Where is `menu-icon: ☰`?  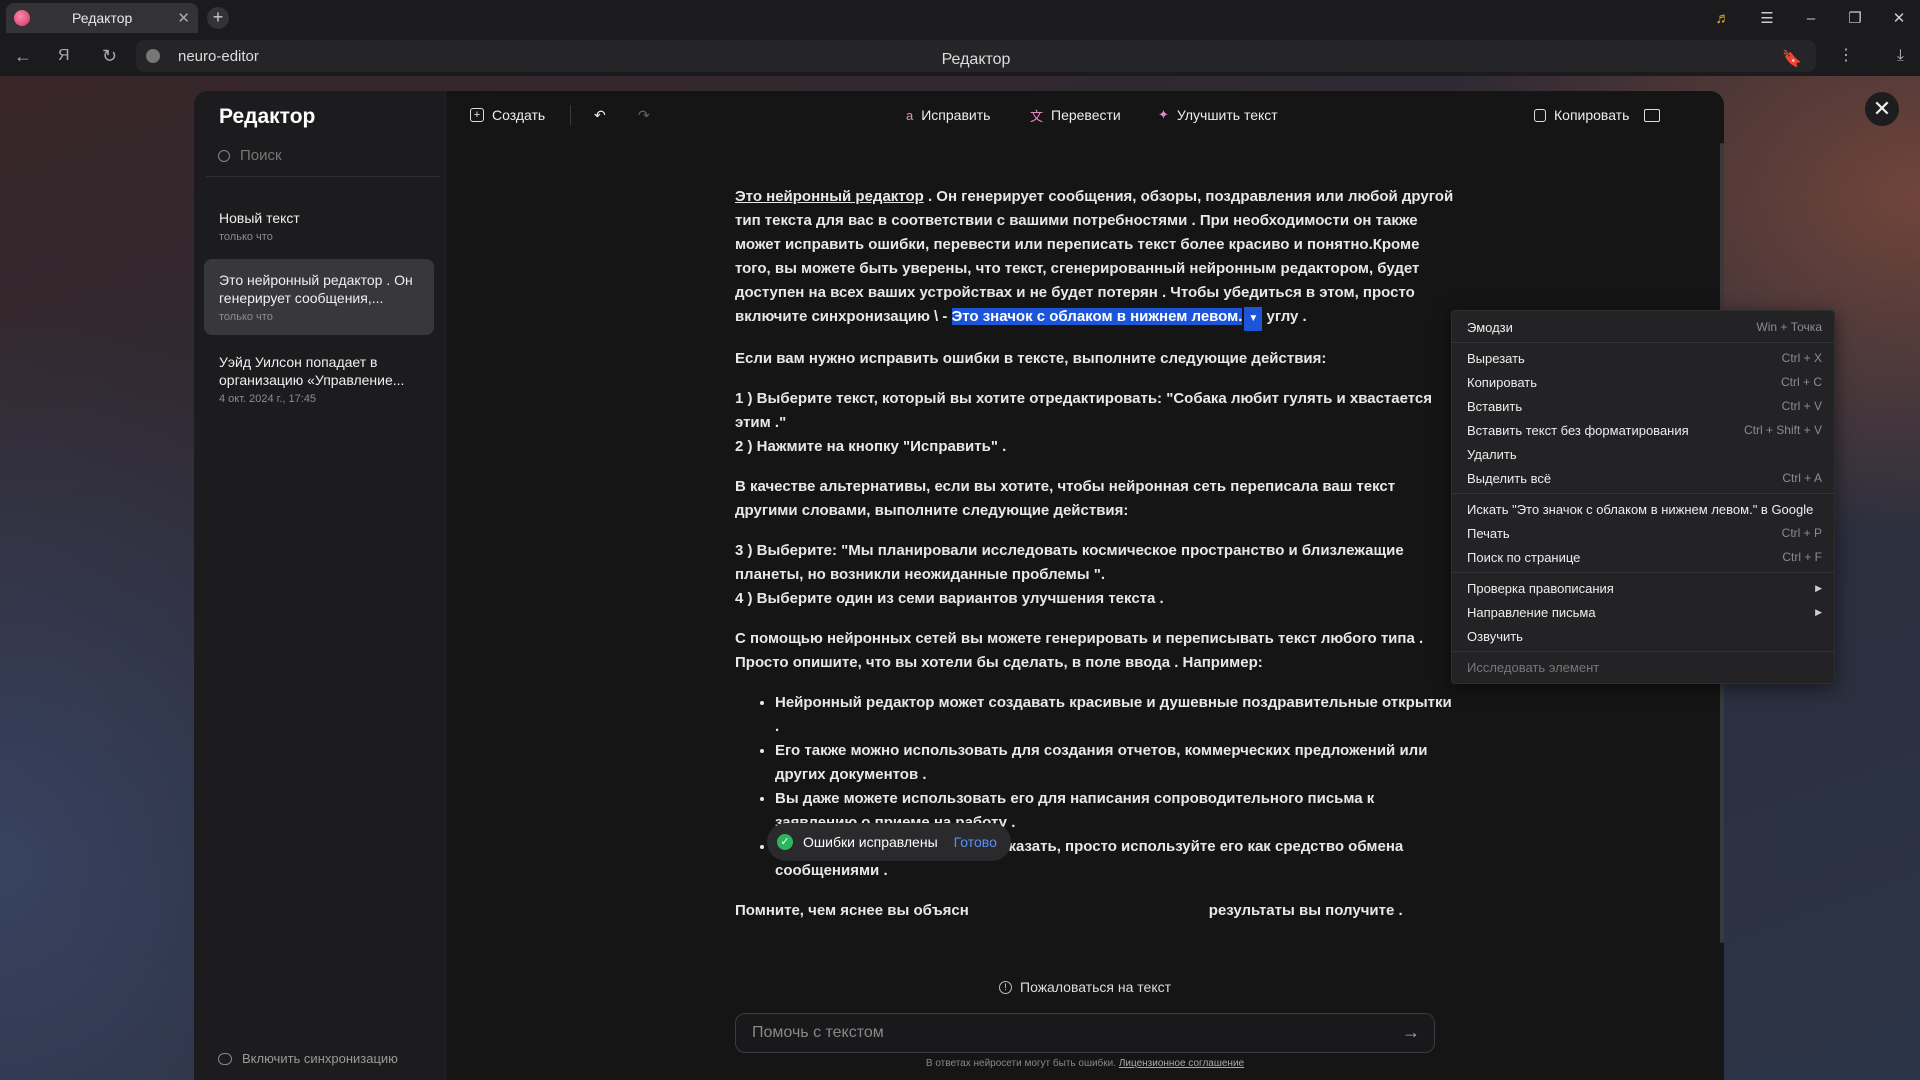 menu-icon: ☰ is located at coordinates (1767, 18).